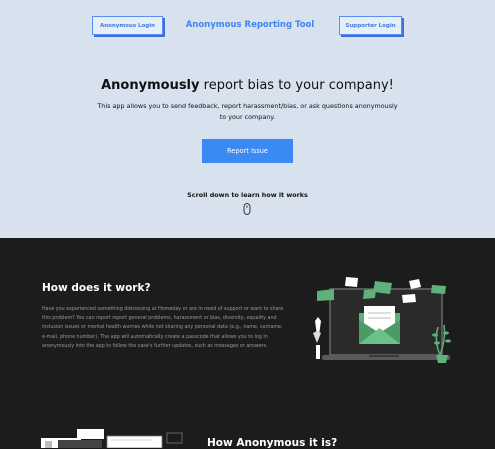  What do you see at coordinates (250, 25) in the screenshot?
I see `site-title: Anonymous Reporting Tool` at bounding box center [250, 25].